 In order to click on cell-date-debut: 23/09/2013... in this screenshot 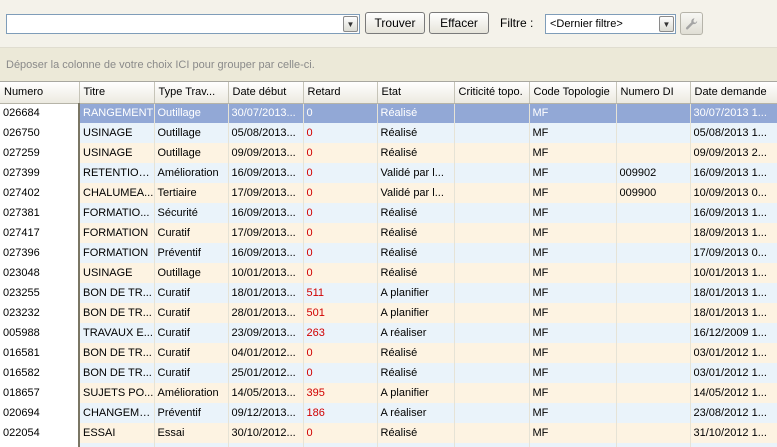, I will do `click(266, 333)`.